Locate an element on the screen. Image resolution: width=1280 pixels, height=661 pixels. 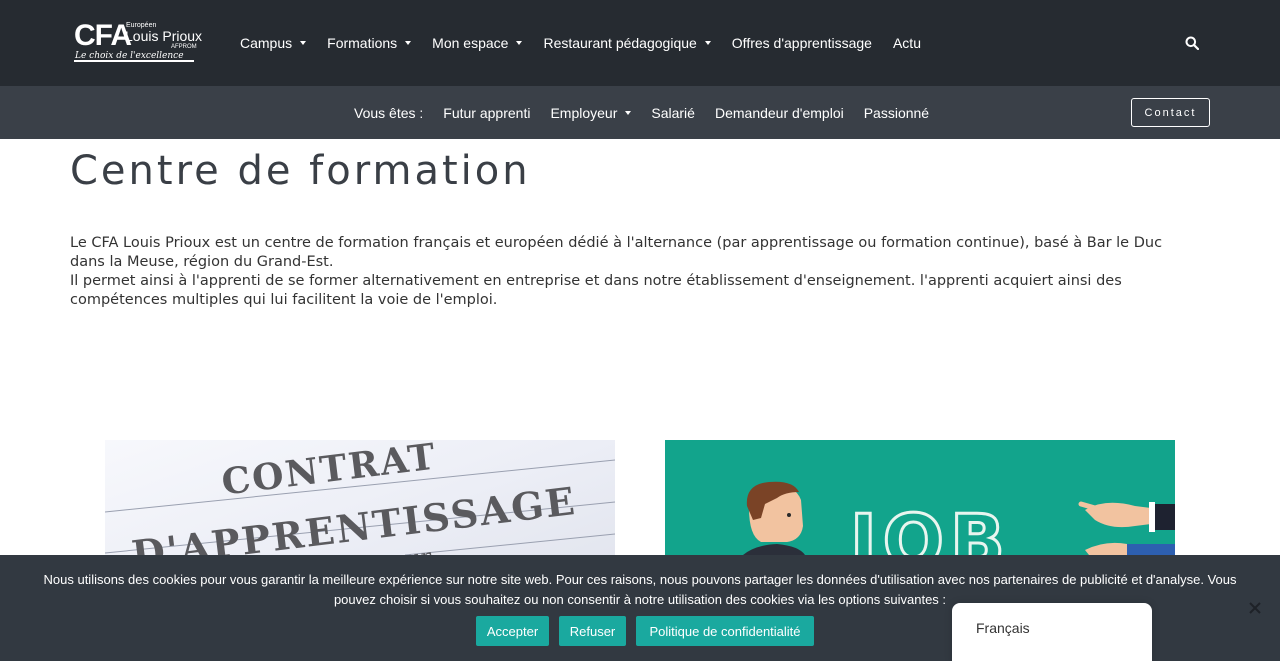
nav-item-offres: Offres d'apprentissage is located at coordinates (802, 43).